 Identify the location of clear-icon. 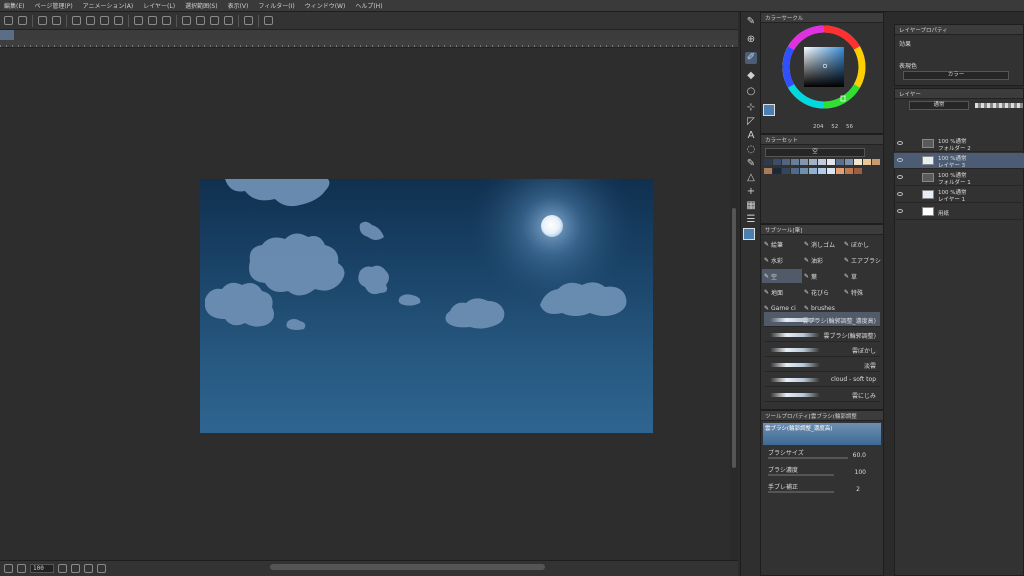
(90, 20).